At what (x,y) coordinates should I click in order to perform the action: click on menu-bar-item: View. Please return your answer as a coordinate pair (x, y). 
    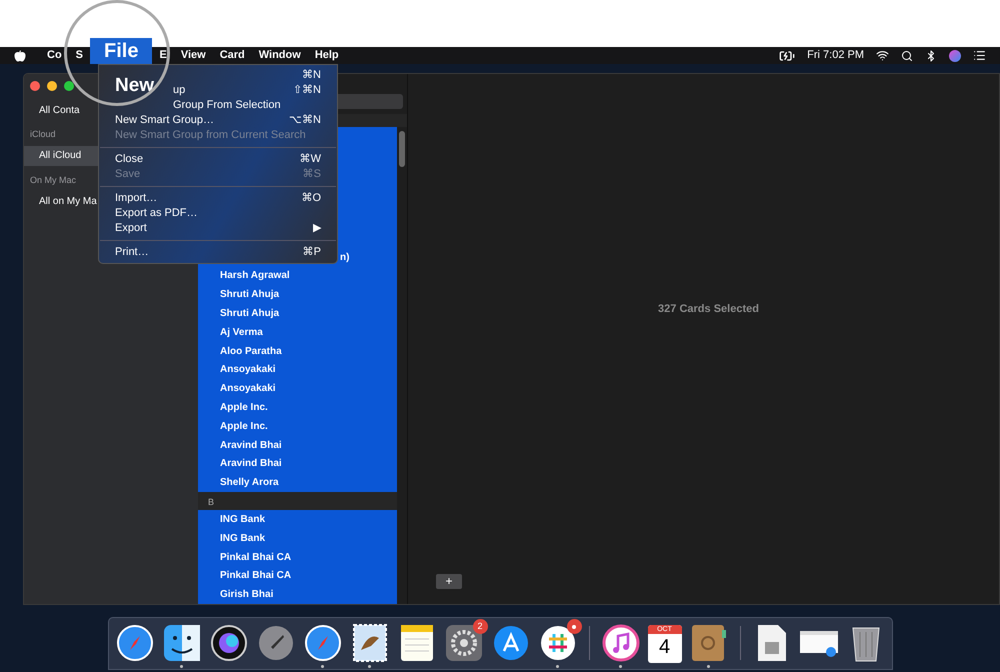
    Looking at the image, I should click on (193, 55).